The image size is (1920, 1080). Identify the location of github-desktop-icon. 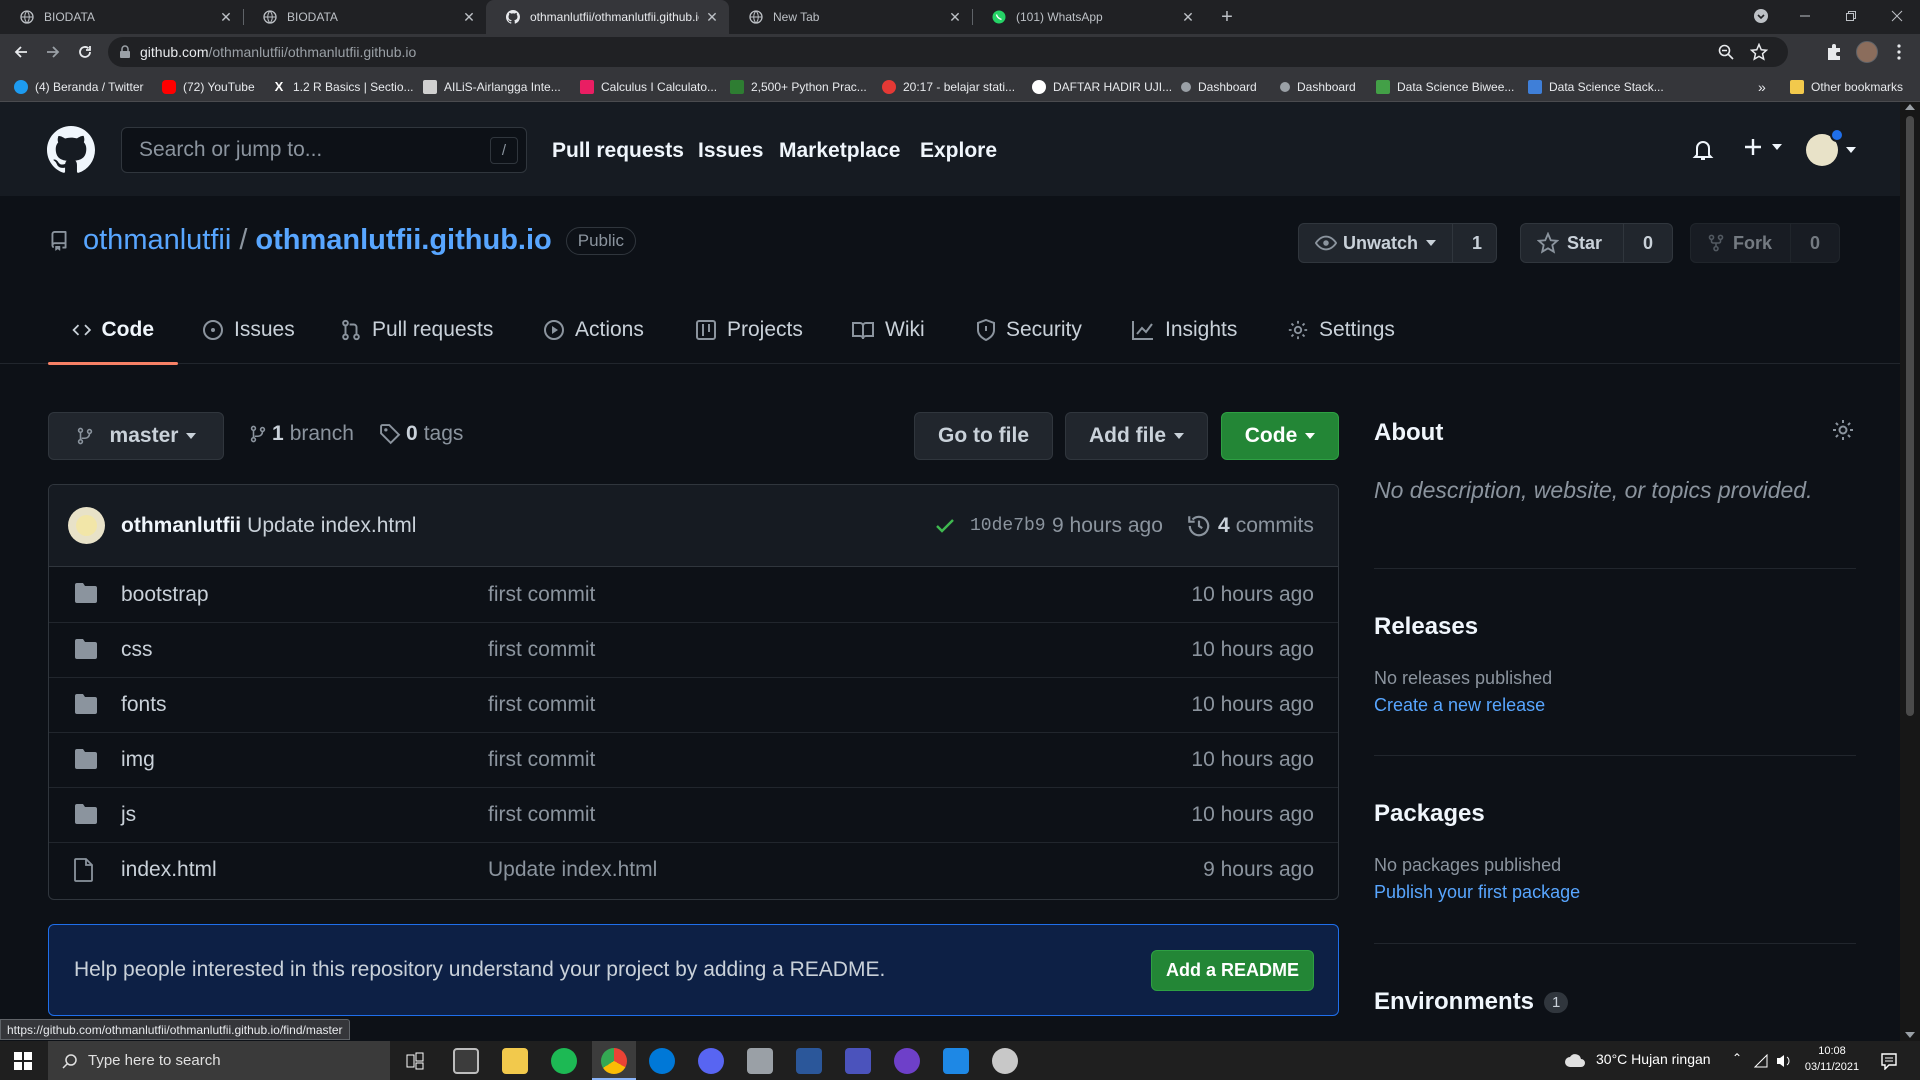
(907, 1061).